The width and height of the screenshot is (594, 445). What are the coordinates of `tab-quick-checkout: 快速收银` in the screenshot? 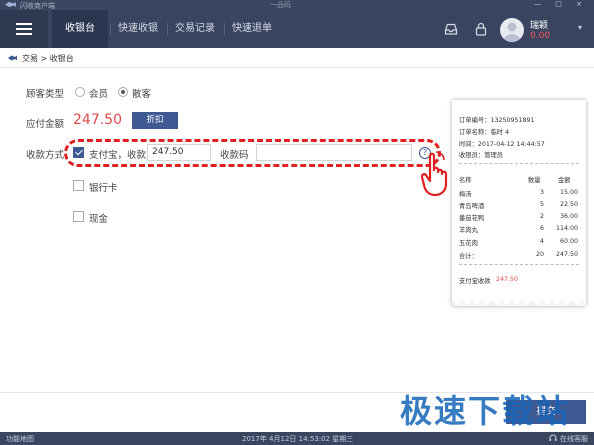 It's located at (138, 29).